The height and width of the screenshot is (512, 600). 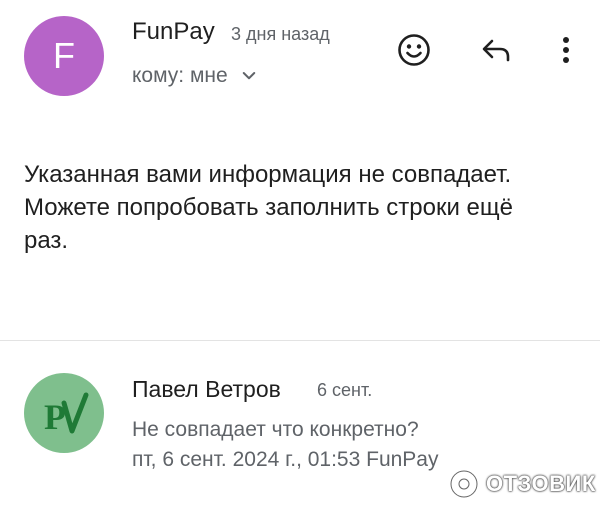 I want to click on sender-name: FunPay, so click(x=173, y=31).